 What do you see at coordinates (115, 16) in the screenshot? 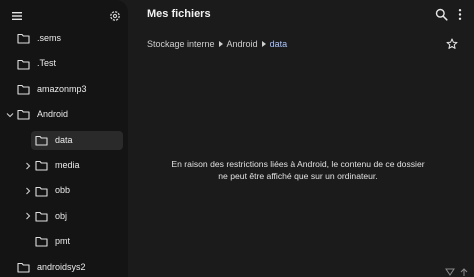
I see `gear-icon` at bounding box center [115, 16].